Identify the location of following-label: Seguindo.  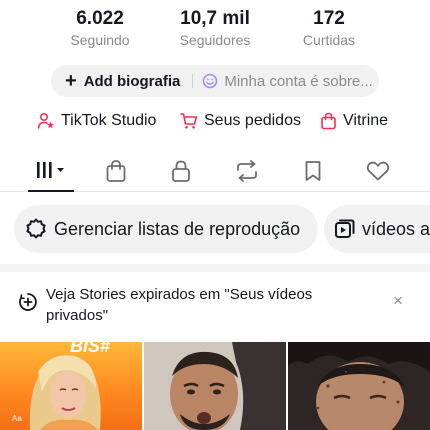
(100, 40).